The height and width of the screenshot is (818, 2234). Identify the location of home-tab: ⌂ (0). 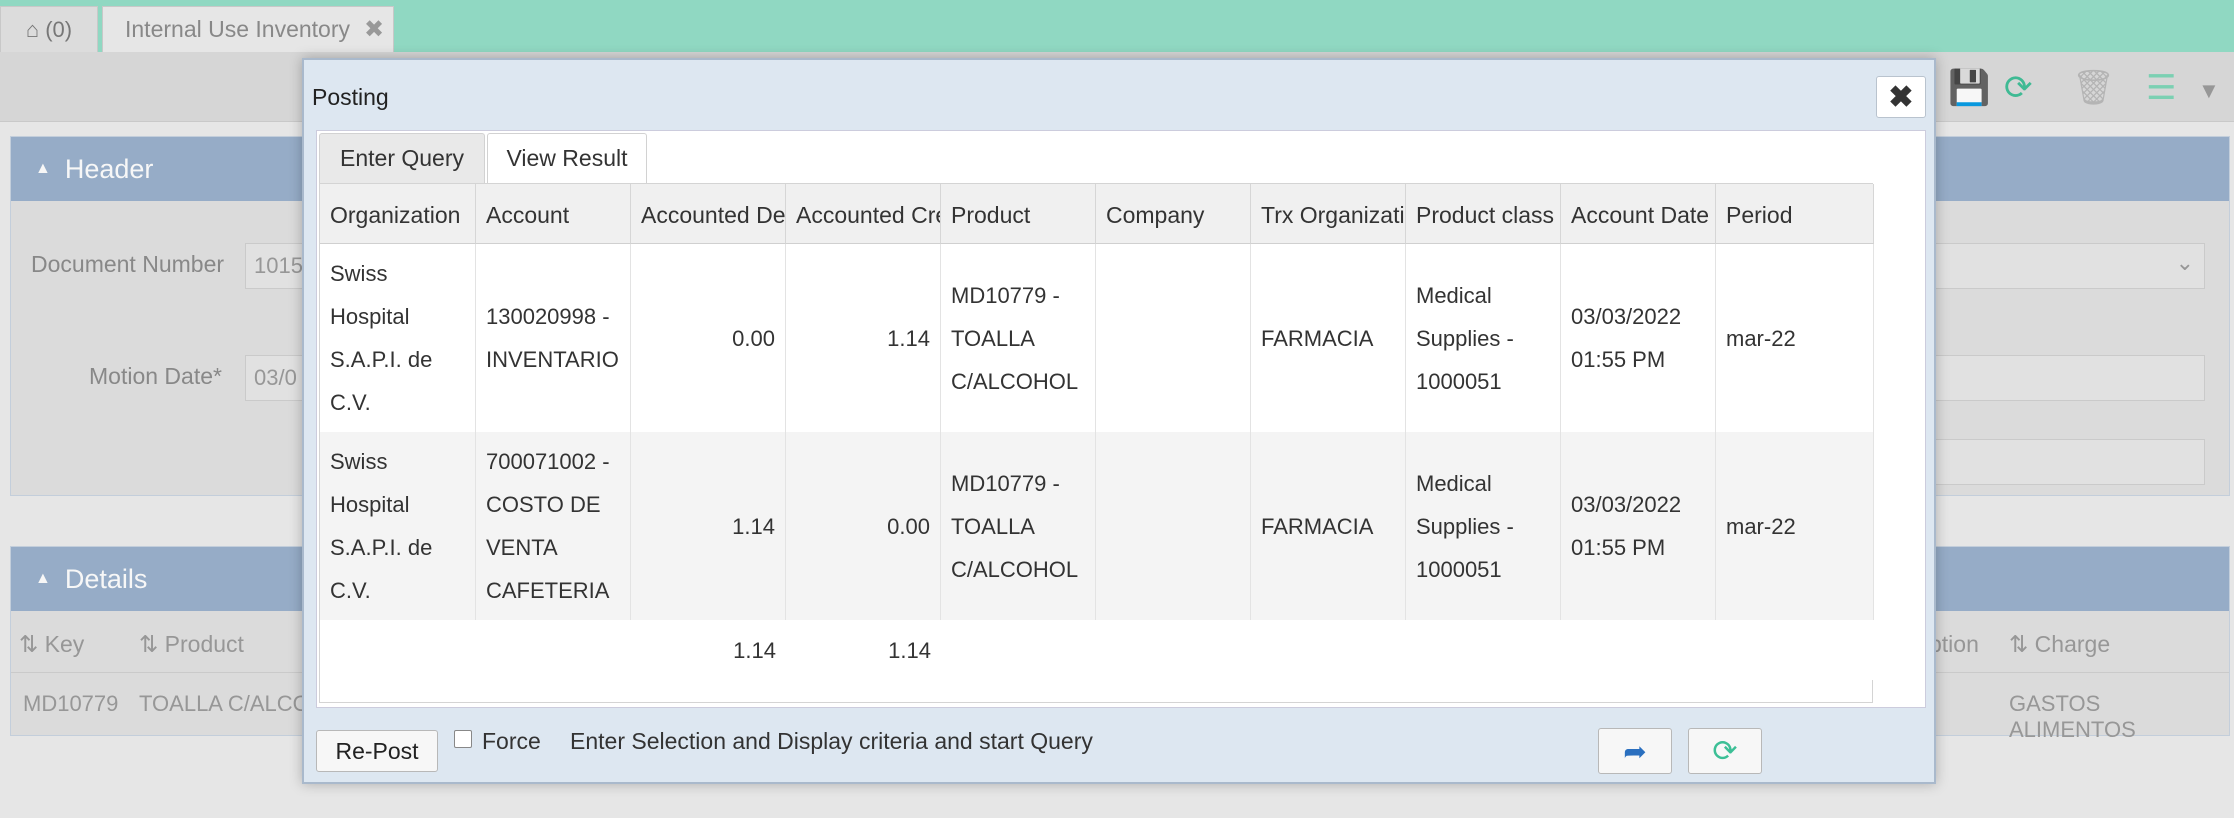
(49, 29).